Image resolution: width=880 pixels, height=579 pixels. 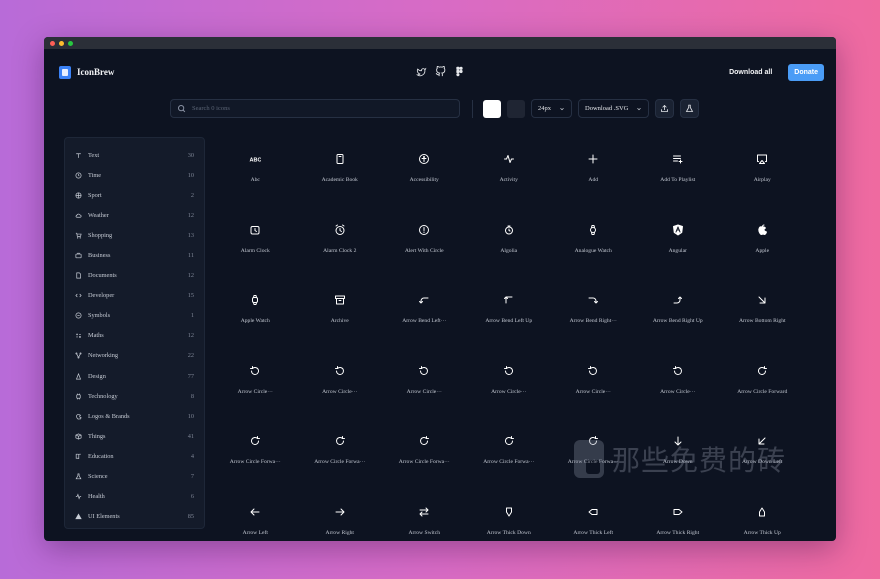 I want to click on size-select: 24px, so click(x=551, y=108).